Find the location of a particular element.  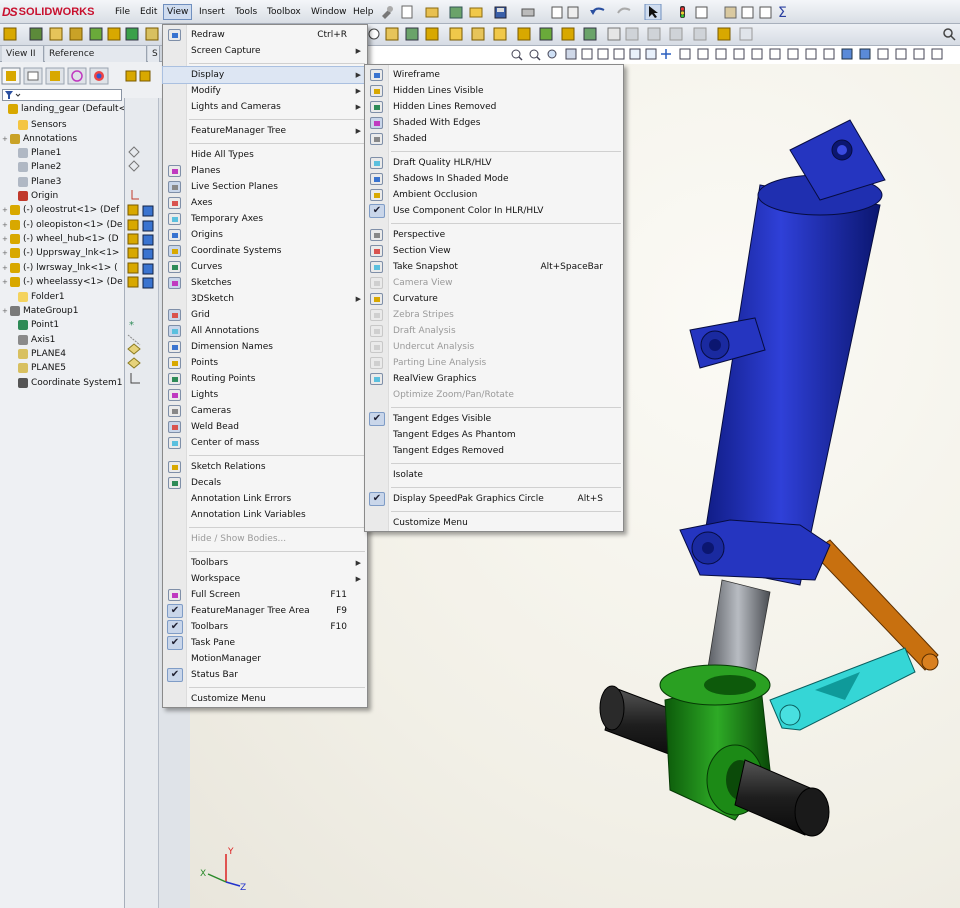

rebuild-icon is located at coordinates (682, 12).